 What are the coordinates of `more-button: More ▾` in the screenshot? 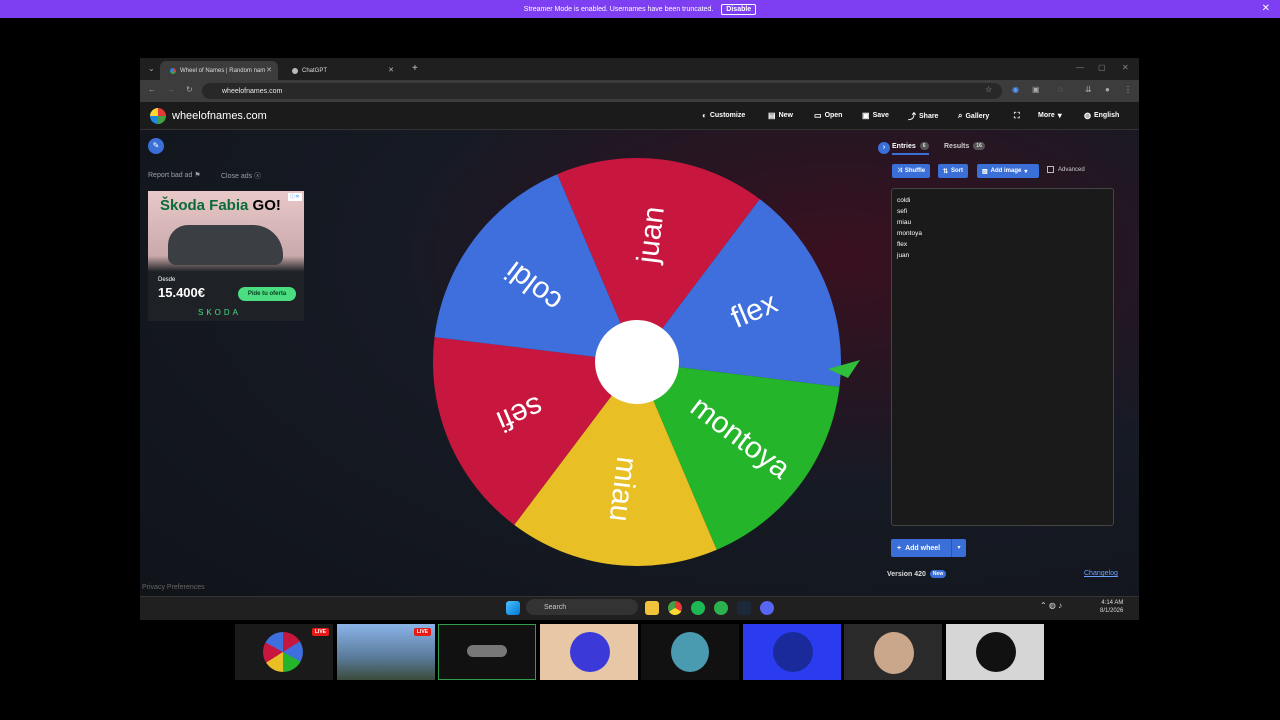 It's located at (1050, 115).